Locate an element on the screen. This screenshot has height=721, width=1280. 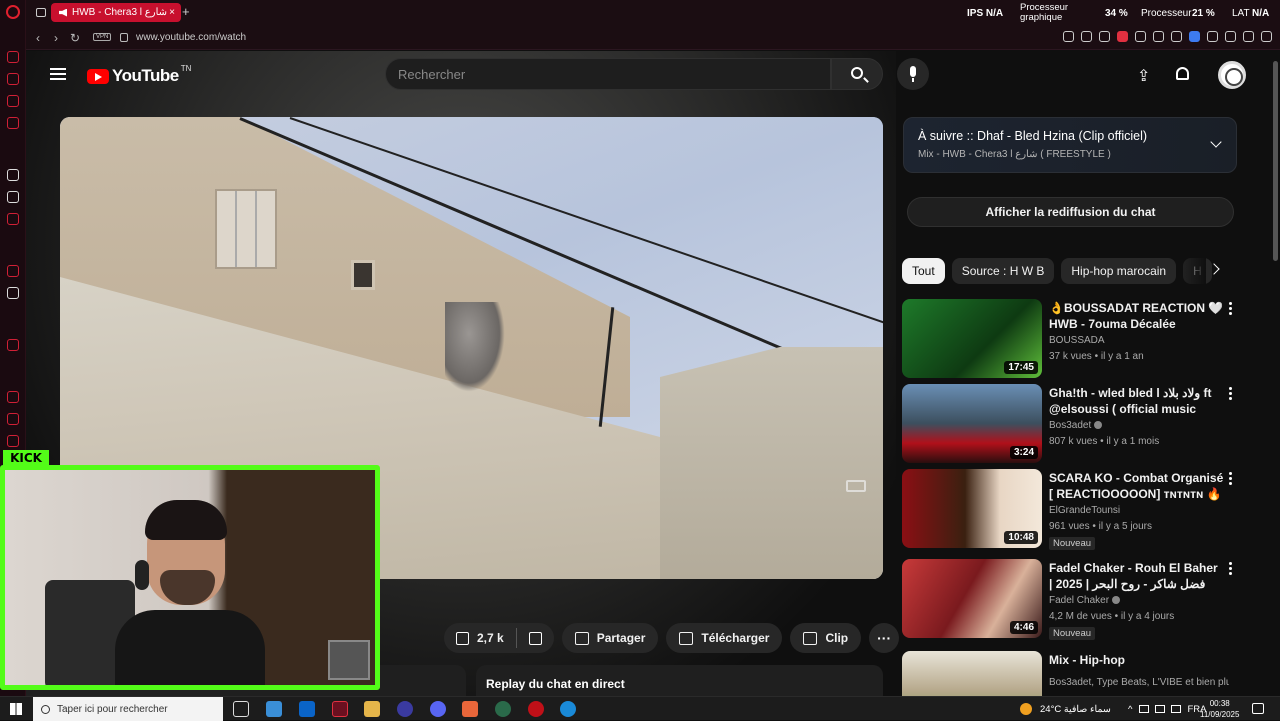
dislike-button is located at coordinates (535, 638).